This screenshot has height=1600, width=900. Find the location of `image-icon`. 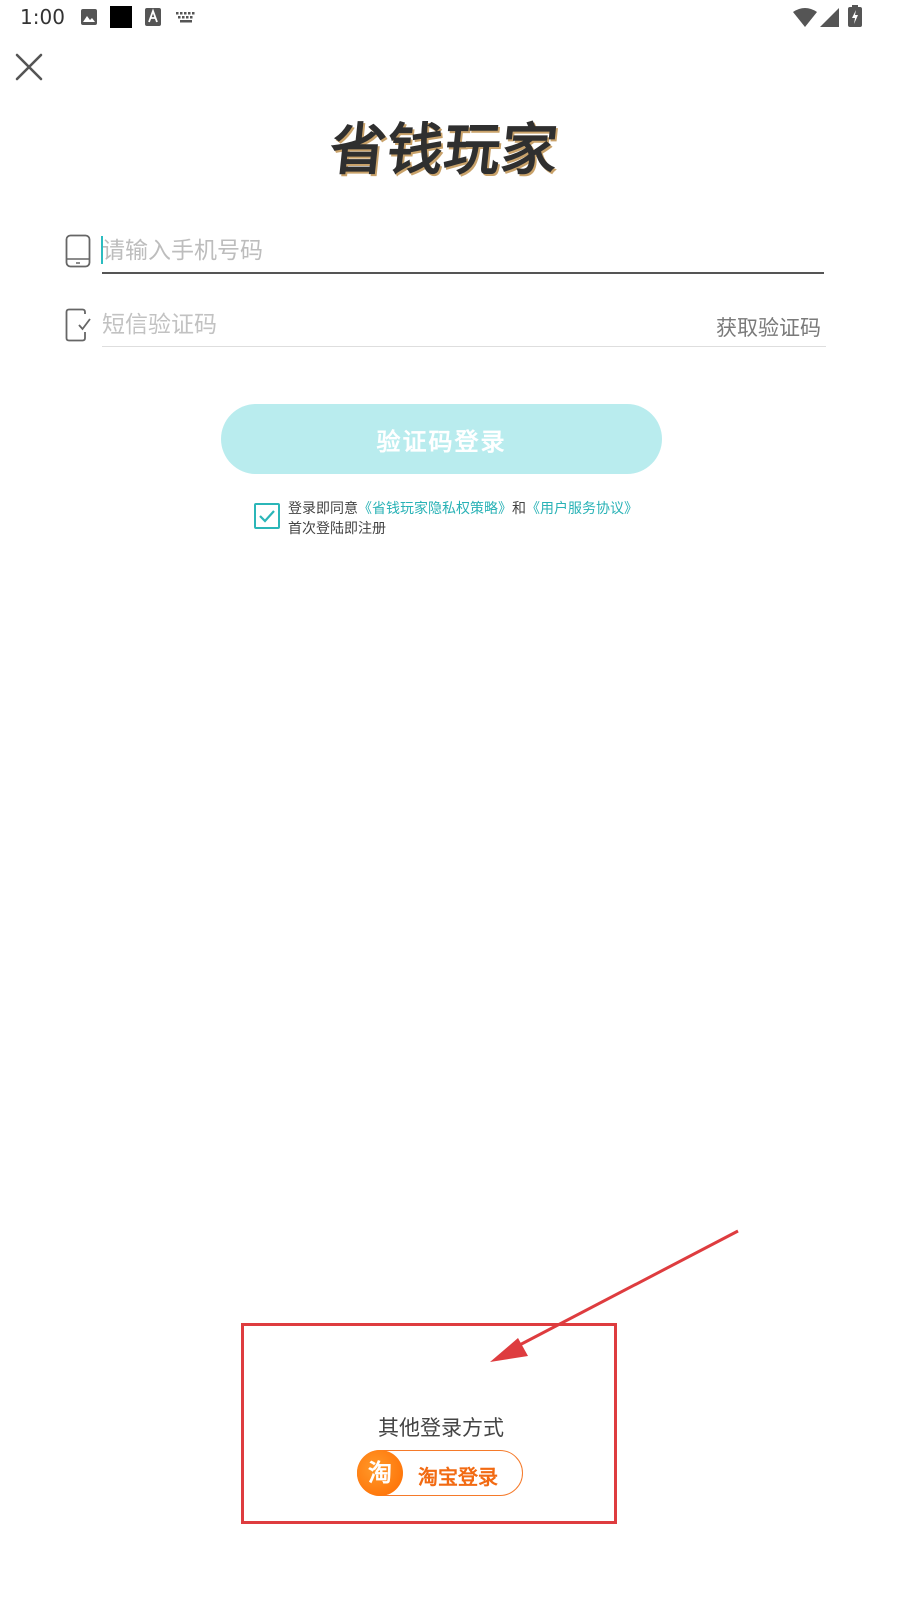

image-icon is located at coordinates (89, 17).